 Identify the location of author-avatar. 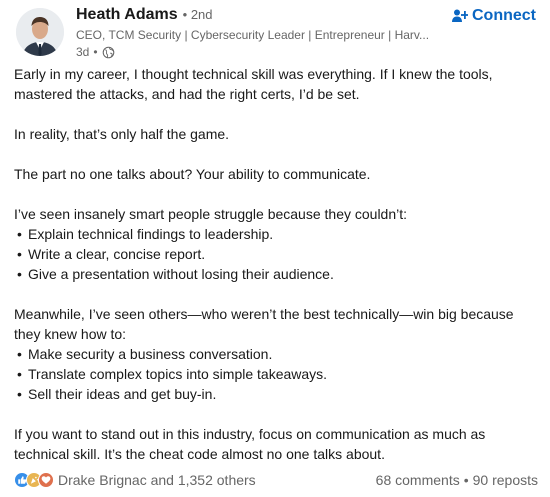
(40, 32).